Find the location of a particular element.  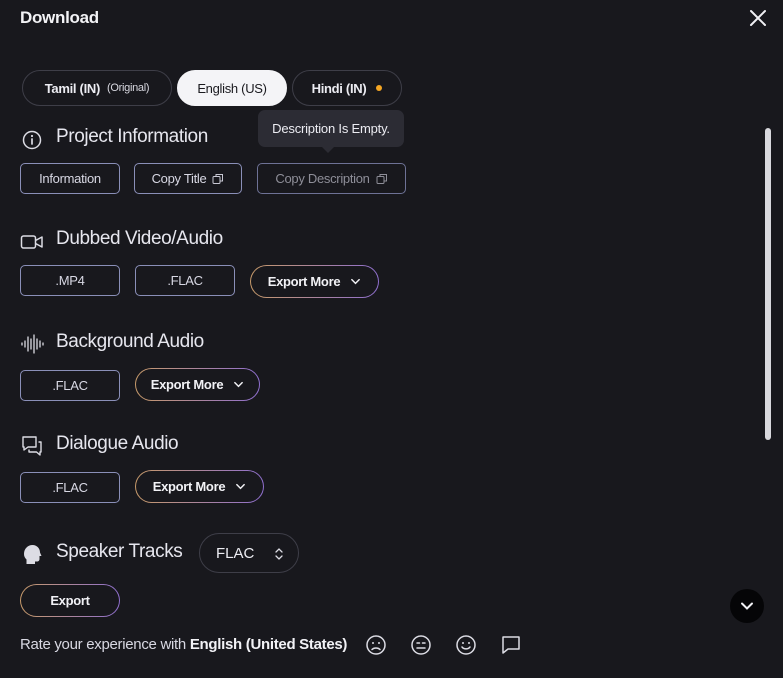

copy-description-label: Copy Description is located at coordinates (322, 178).